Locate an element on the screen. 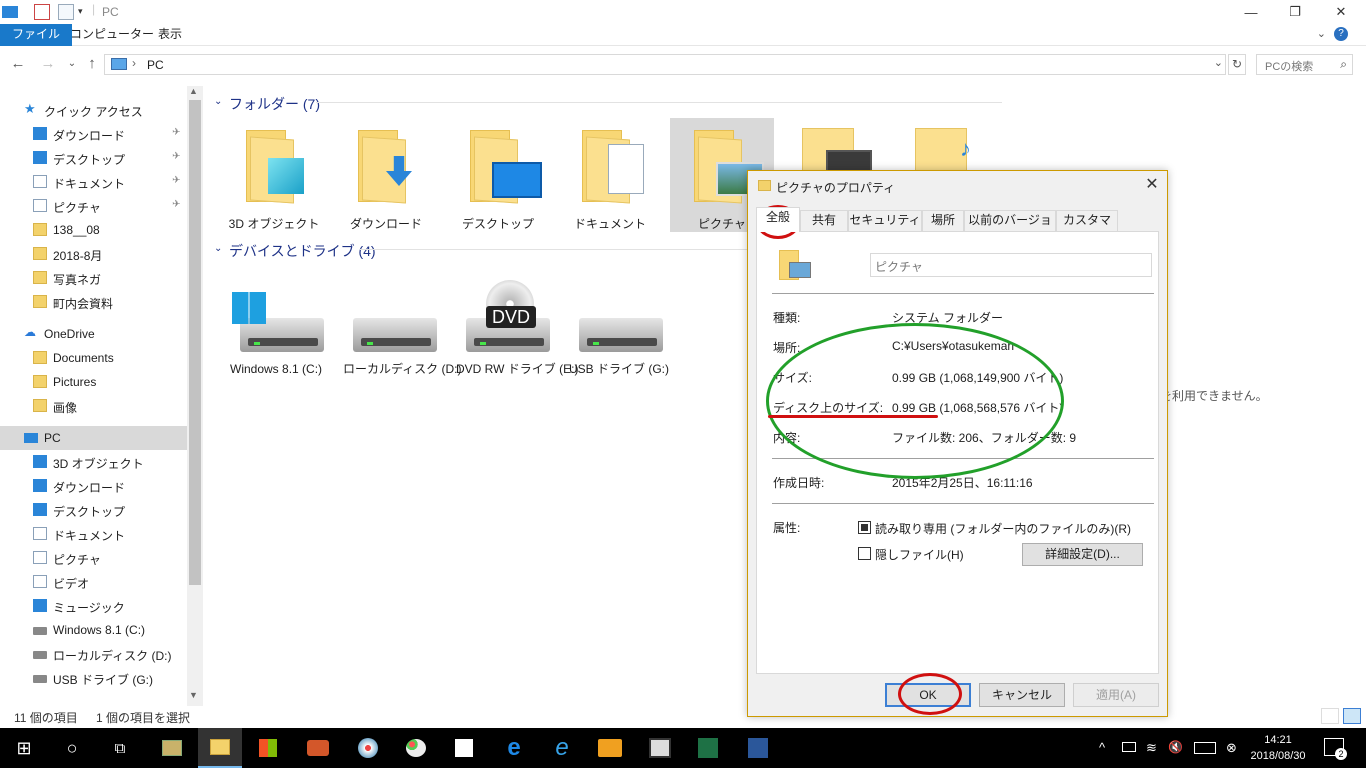 The height and width of the screenshot is (768, 1366). nav-item-quick: デスクトップ ✈ is located at coordinates (93, 158).